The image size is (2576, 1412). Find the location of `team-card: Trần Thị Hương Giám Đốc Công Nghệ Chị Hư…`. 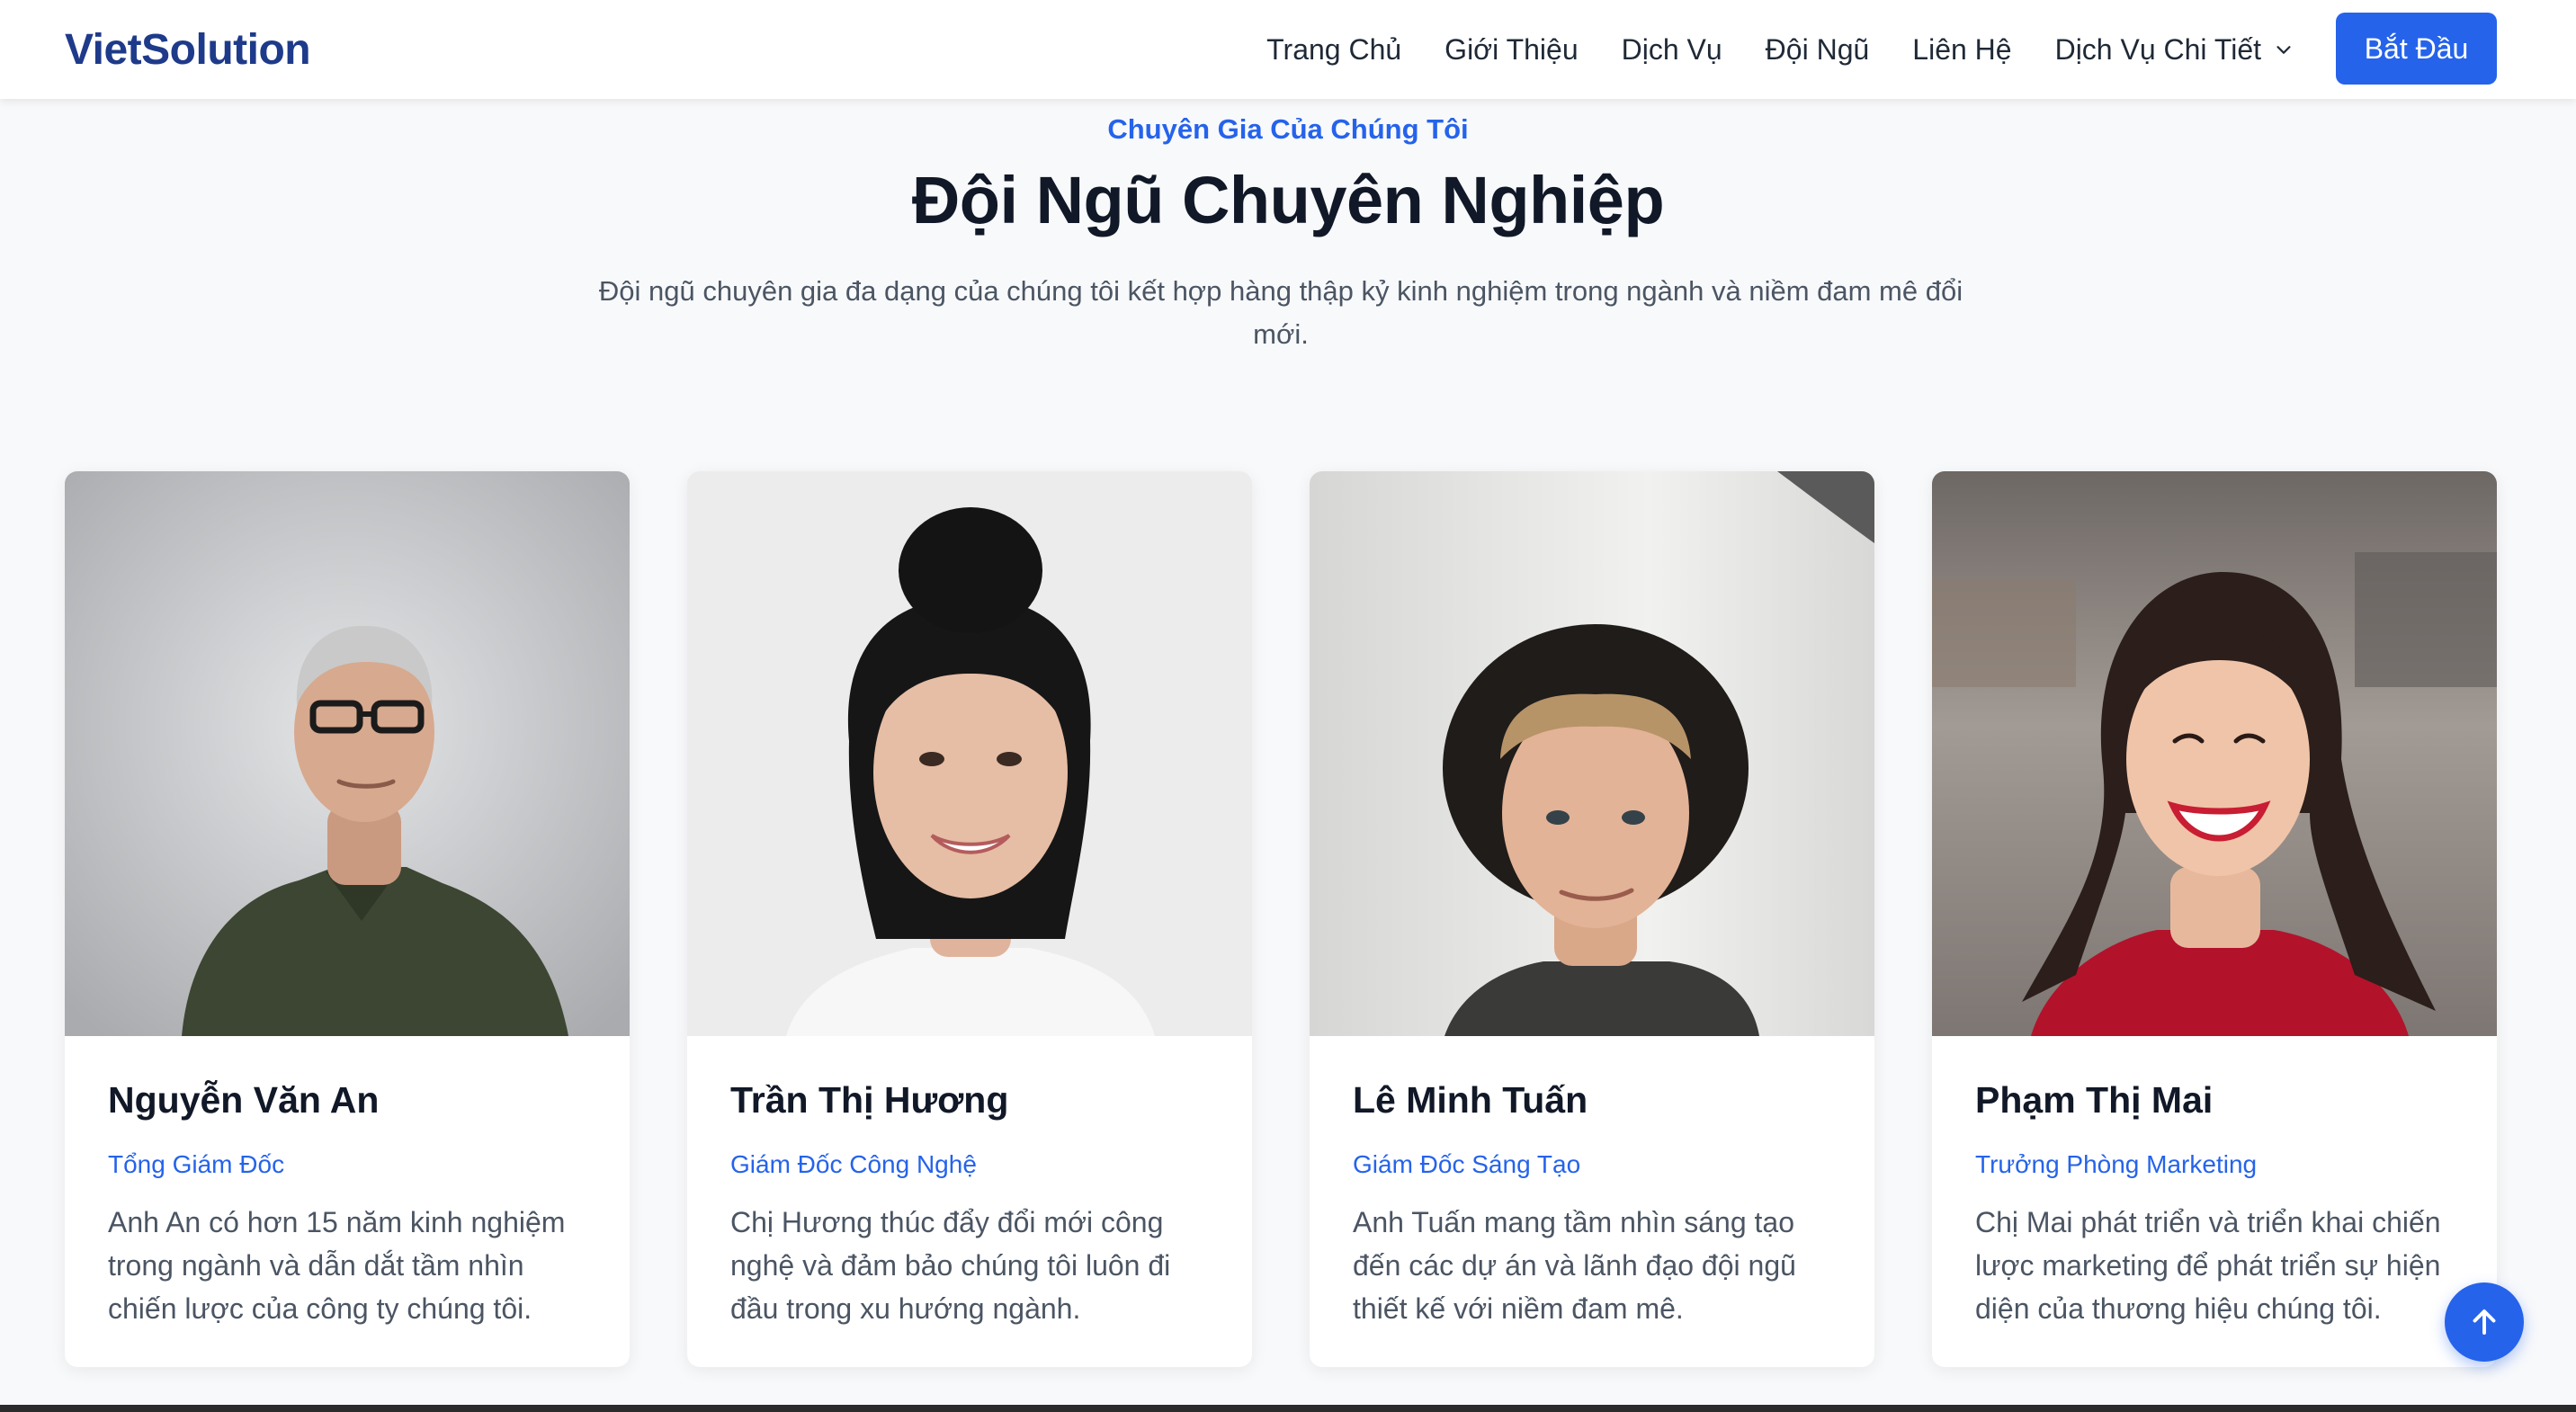

team-card: Trần Thị Hương Giám Đốc Công Nghệ Chị Hư… is located at coordinates (969, 919).